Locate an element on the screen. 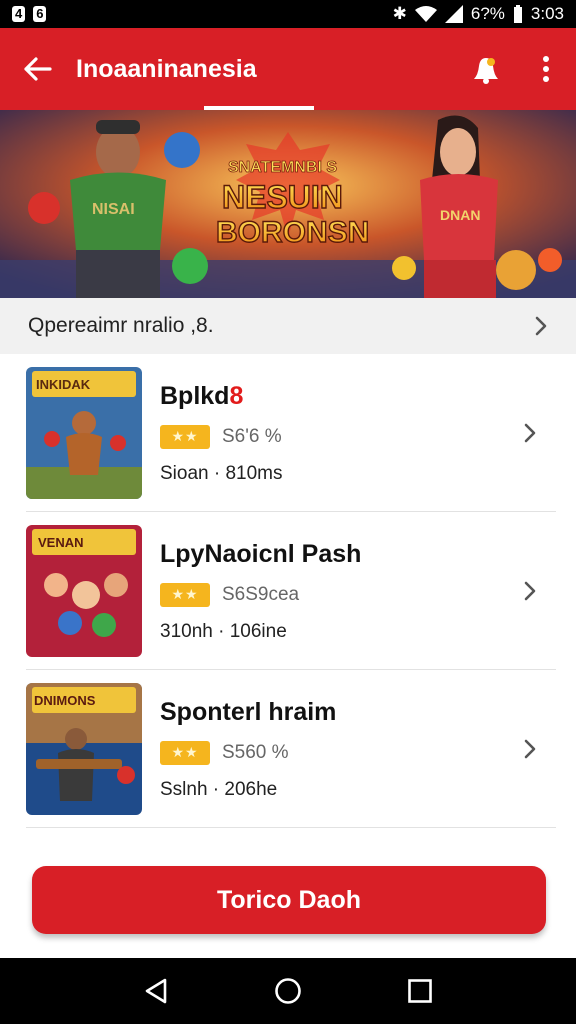  game-title: Sponterl hraim is located at coordinates (248, 711).